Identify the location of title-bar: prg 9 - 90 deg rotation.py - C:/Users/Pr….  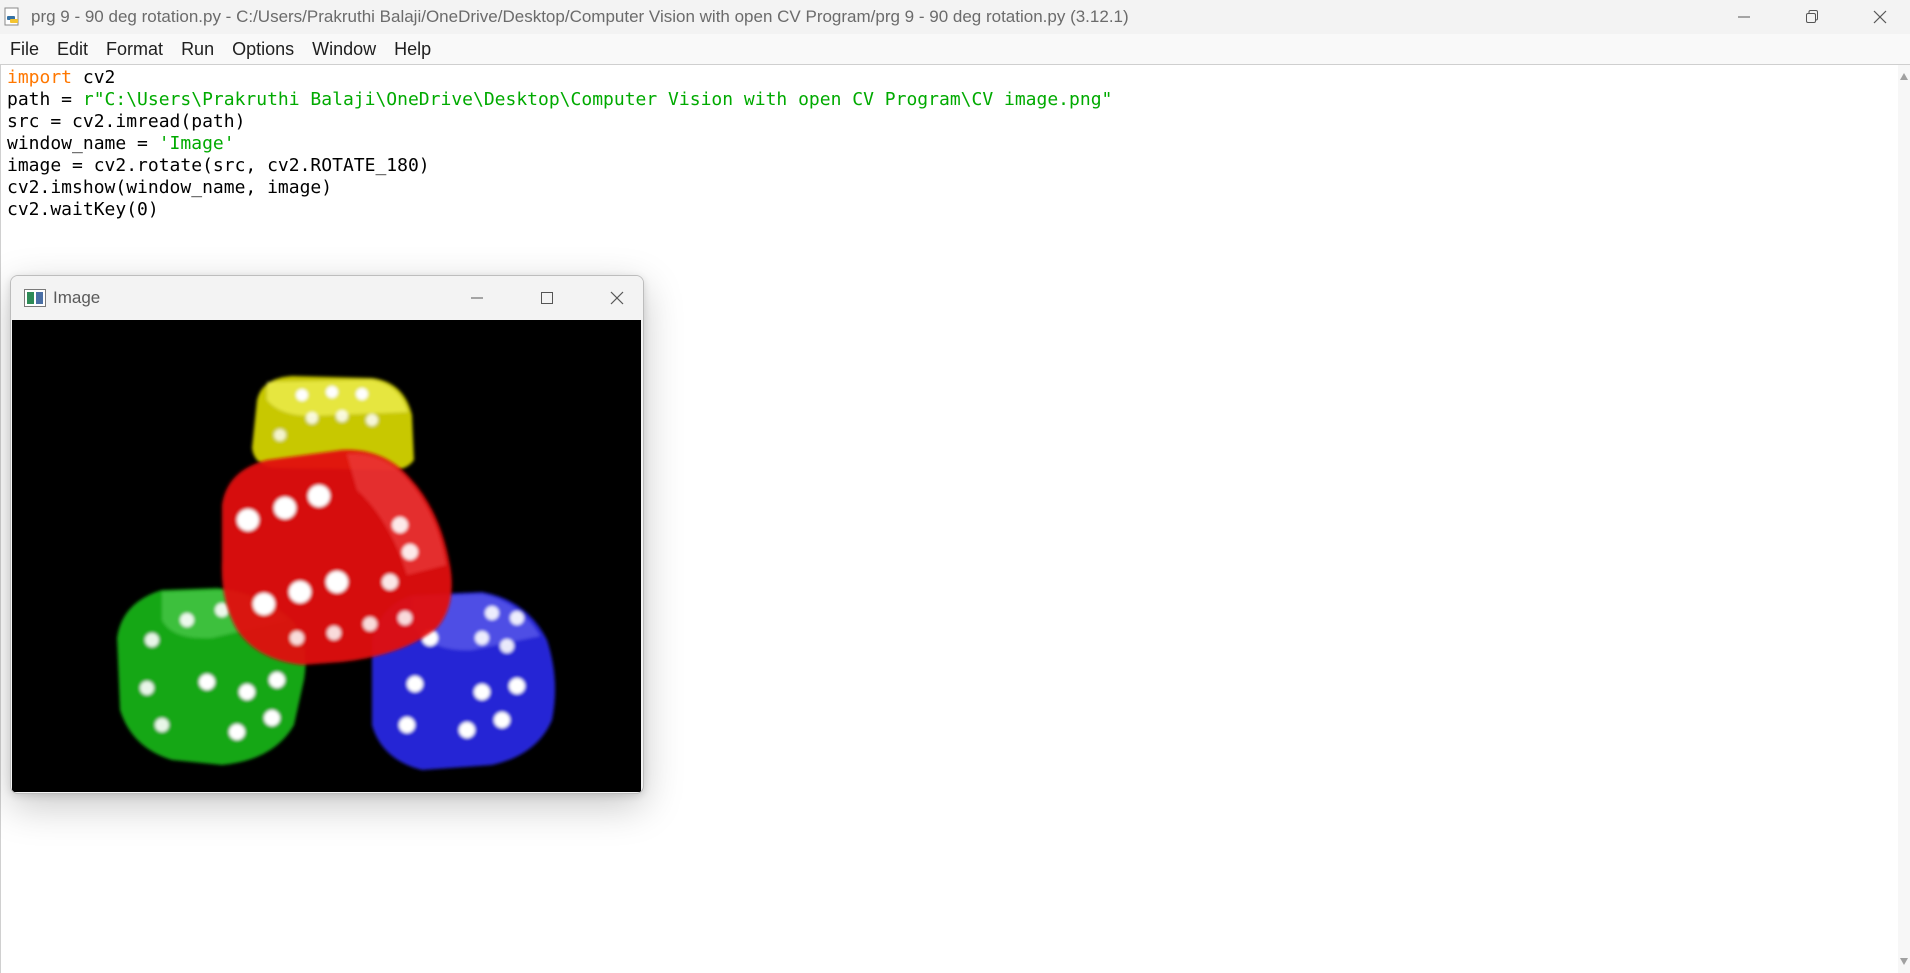
(955, 17).